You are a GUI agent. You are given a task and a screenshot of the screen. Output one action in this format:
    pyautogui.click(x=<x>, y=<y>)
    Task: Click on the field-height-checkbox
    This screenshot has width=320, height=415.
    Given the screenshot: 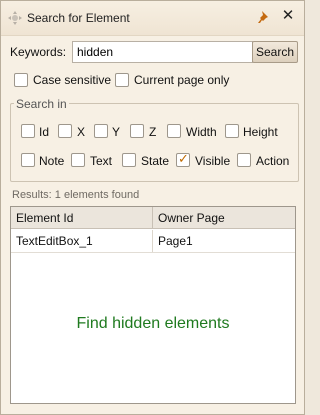 What is the action you would take?
    pyautogui.click(x=232, y=131)
    